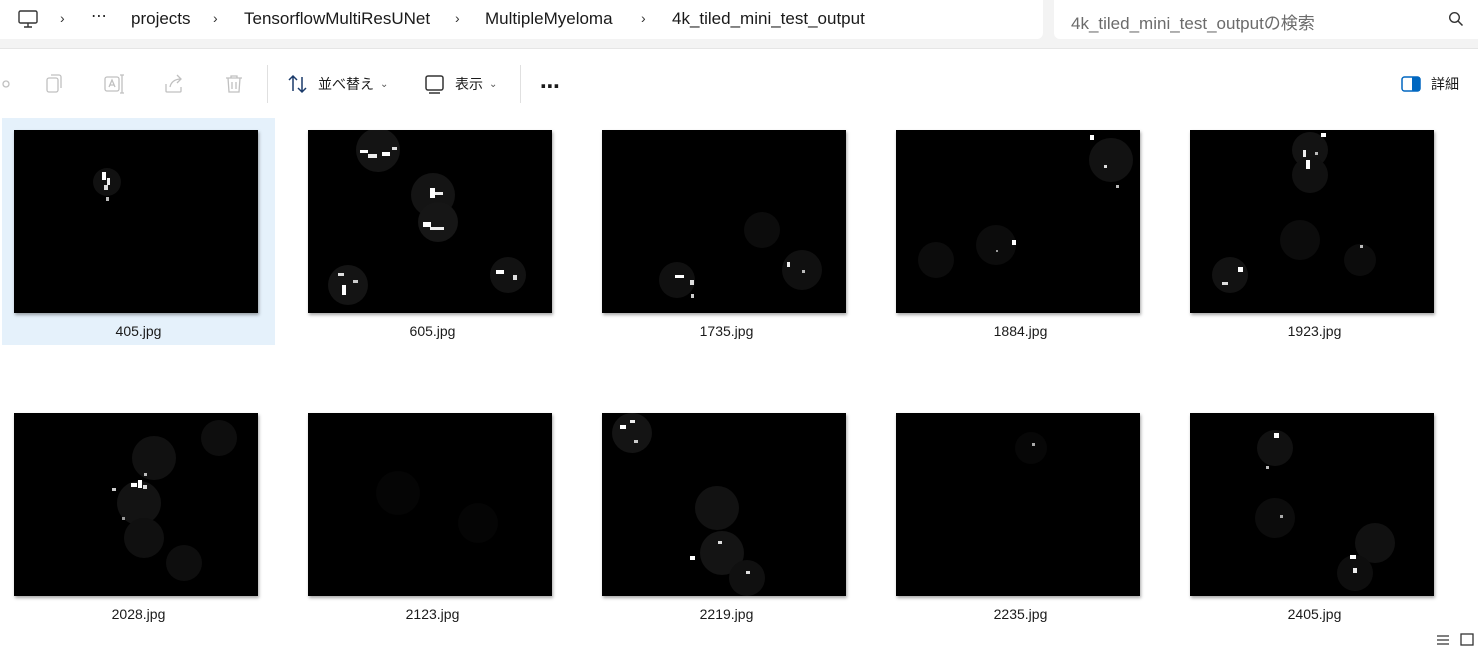 Image resolution: width=1478 pixels, height=648 pixels. I want to click on thumbnail-view-icon, so click(1467, 639).